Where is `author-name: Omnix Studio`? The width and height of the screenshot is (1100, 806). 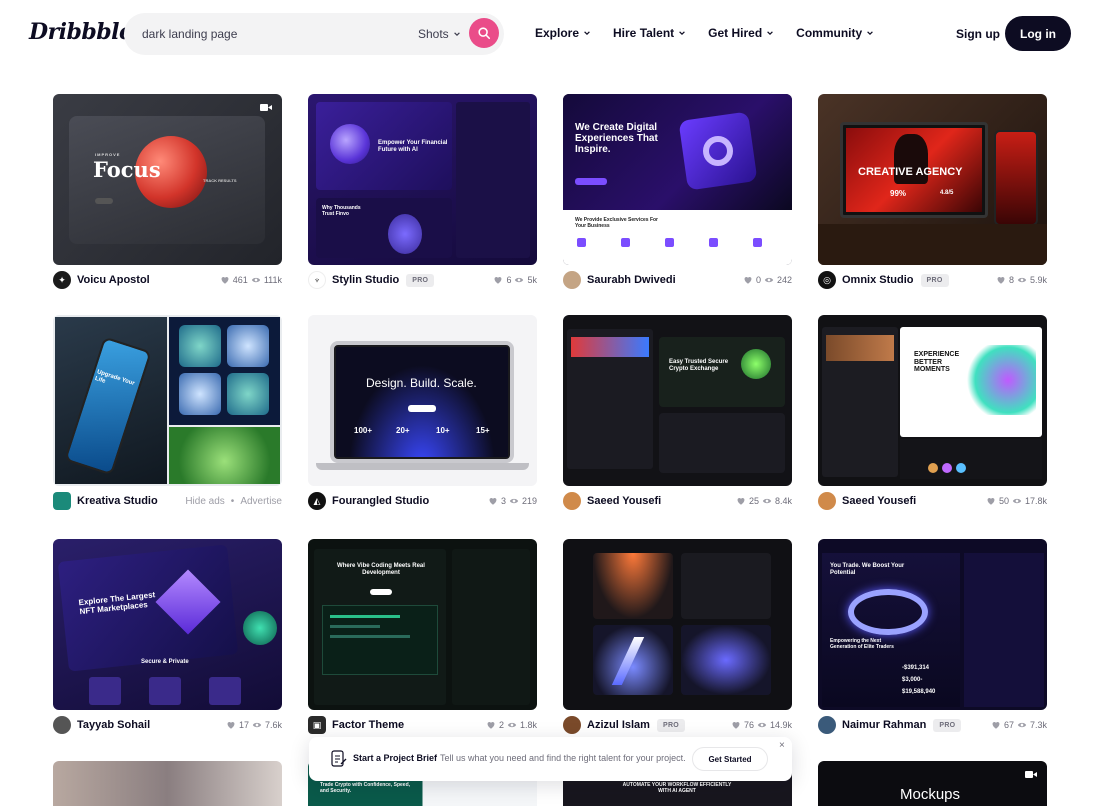
author-name: Omnix Studio is located at coordinates (878, 280).